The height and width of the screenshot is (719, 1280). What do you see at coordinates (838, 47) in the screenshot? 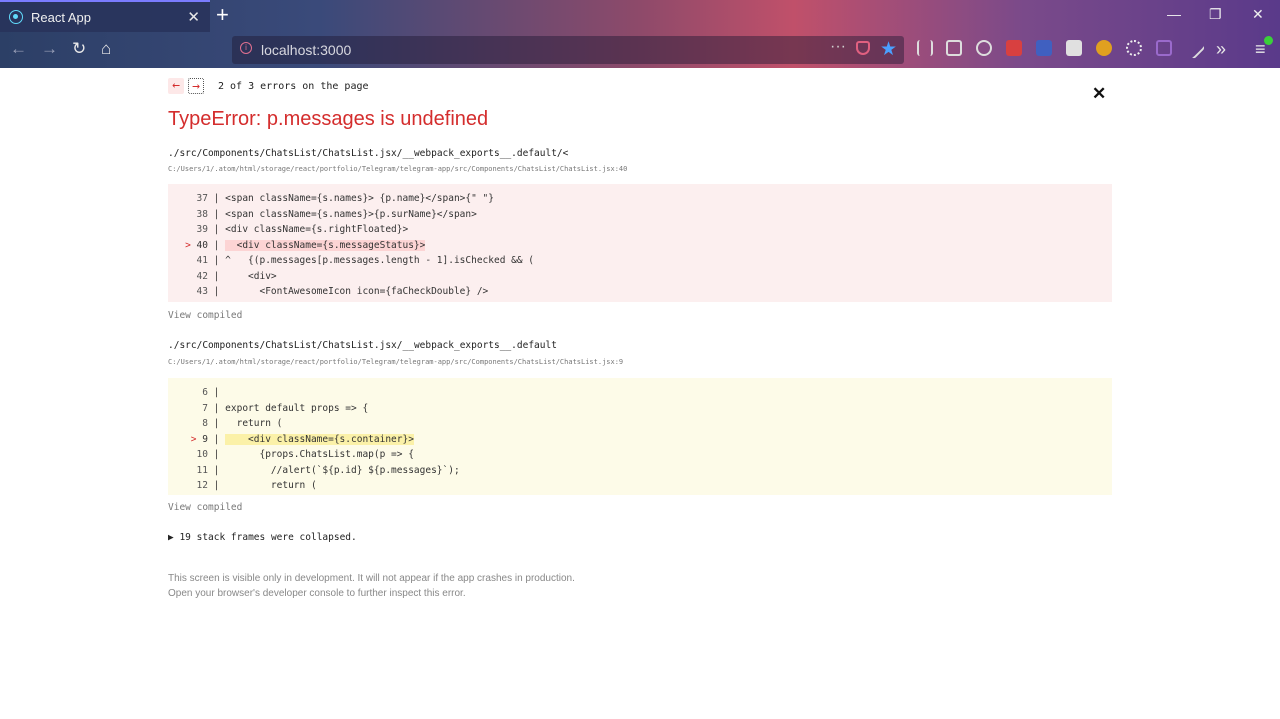
I see `page-actions-icon: ···` at bounding box center [838, 47].